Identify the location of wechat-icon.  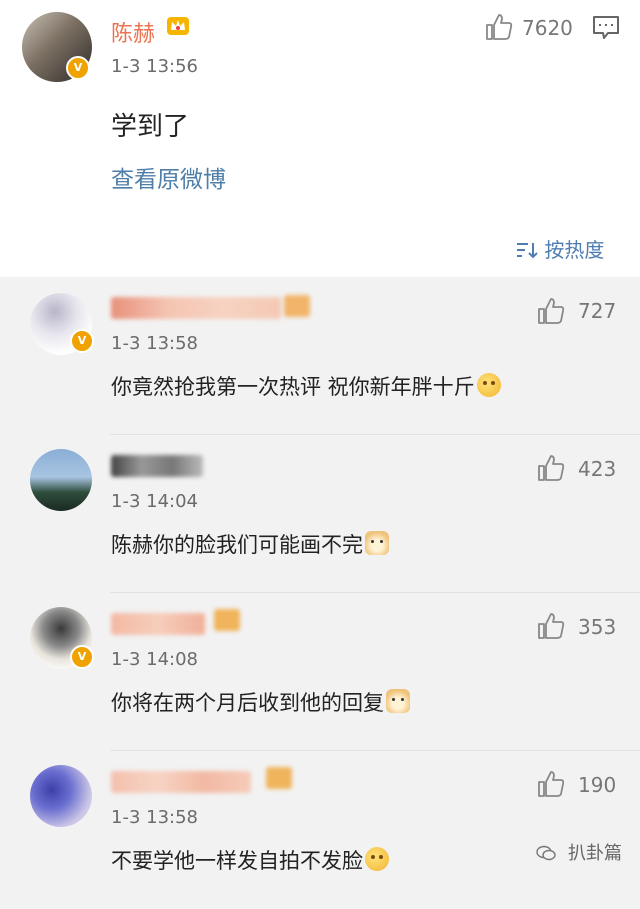
(546, 853).